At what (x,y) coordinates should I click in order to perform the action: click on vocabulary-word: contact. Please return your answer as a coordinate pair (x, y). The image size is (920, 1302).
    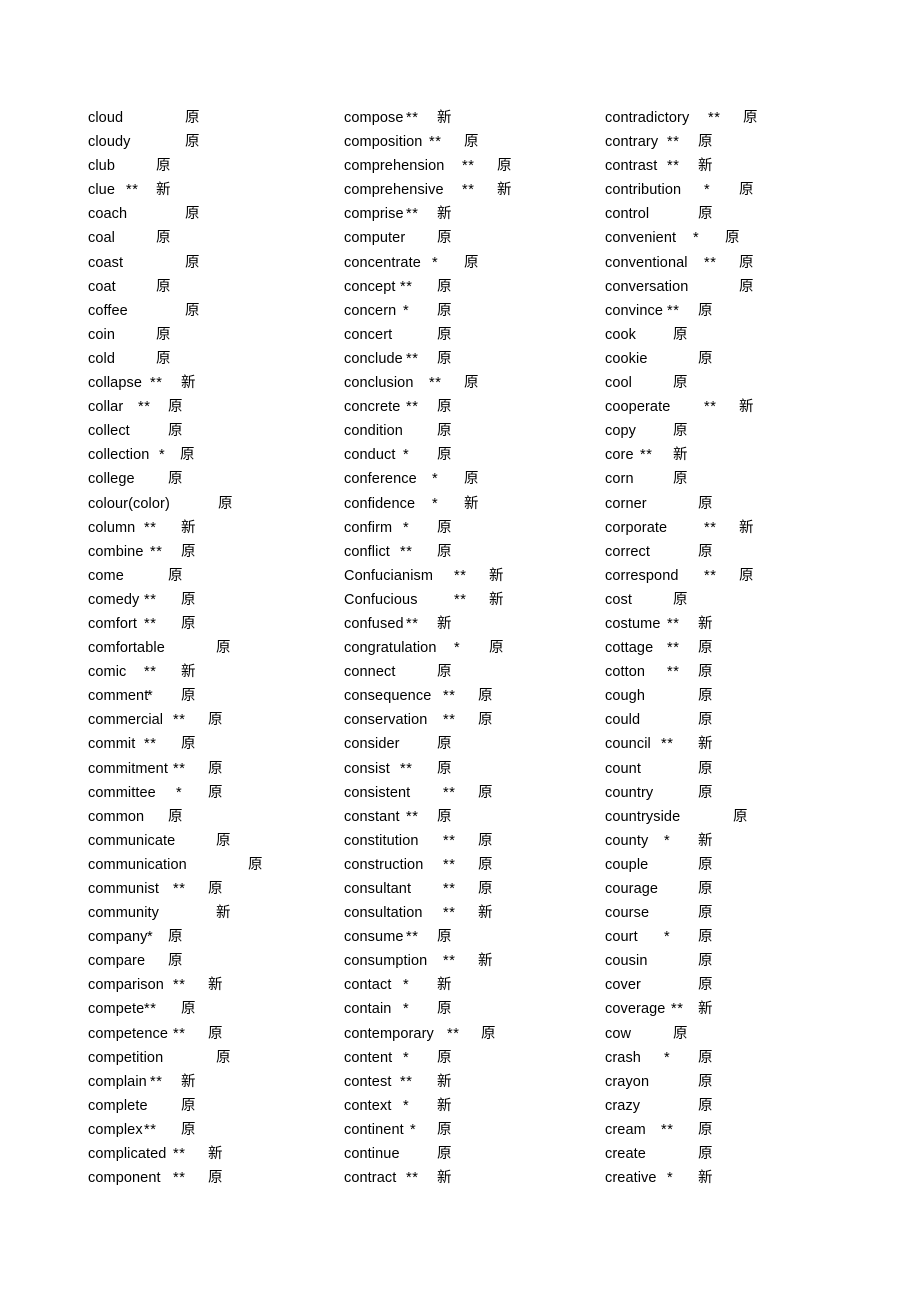
    Looking at the image, I should click on (368, 985).